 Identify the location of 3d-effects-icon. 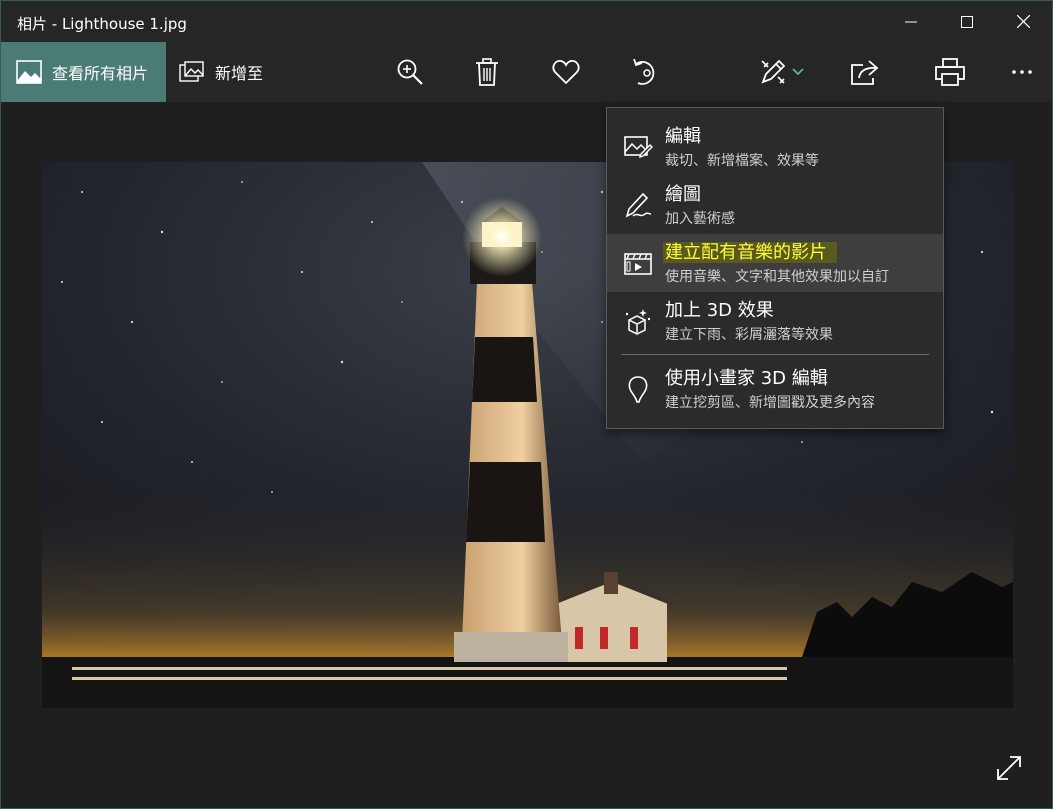
(638, 322).